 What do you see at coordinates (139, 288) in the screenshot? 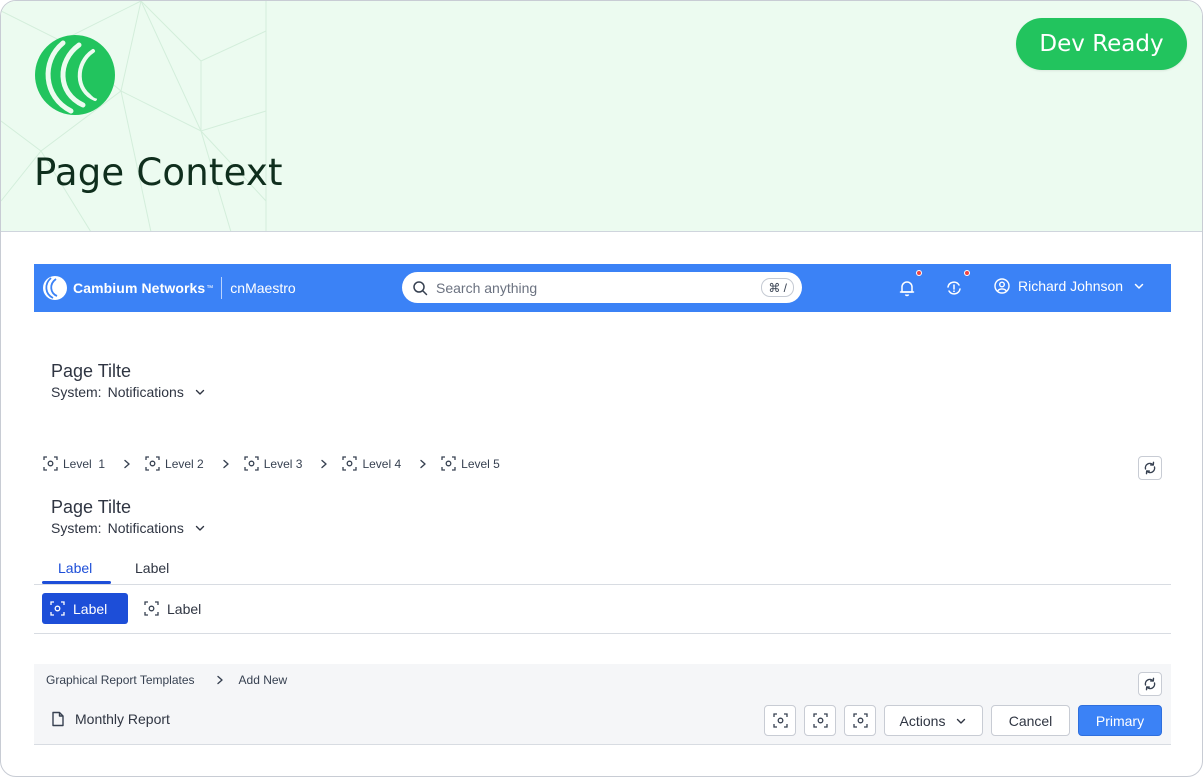
I see `brand-name: Cambium Networks` at bounding box center [139, 288].